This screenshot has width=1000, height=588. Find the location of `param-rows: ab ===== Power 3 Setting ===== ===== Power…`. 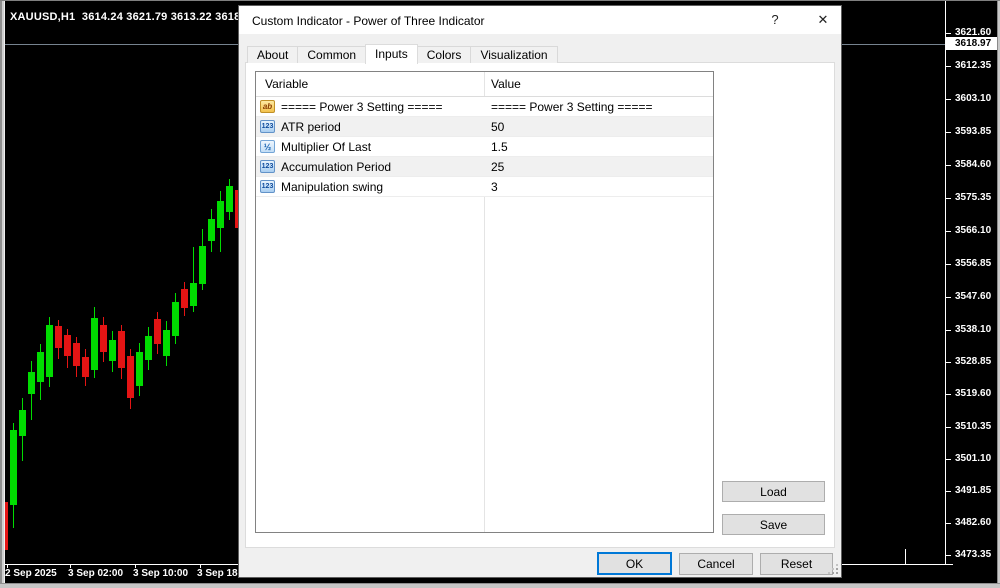

param-rows: ab ===== Power 3 Setting ===== ===== Power… is located at coordinates (484, 147).